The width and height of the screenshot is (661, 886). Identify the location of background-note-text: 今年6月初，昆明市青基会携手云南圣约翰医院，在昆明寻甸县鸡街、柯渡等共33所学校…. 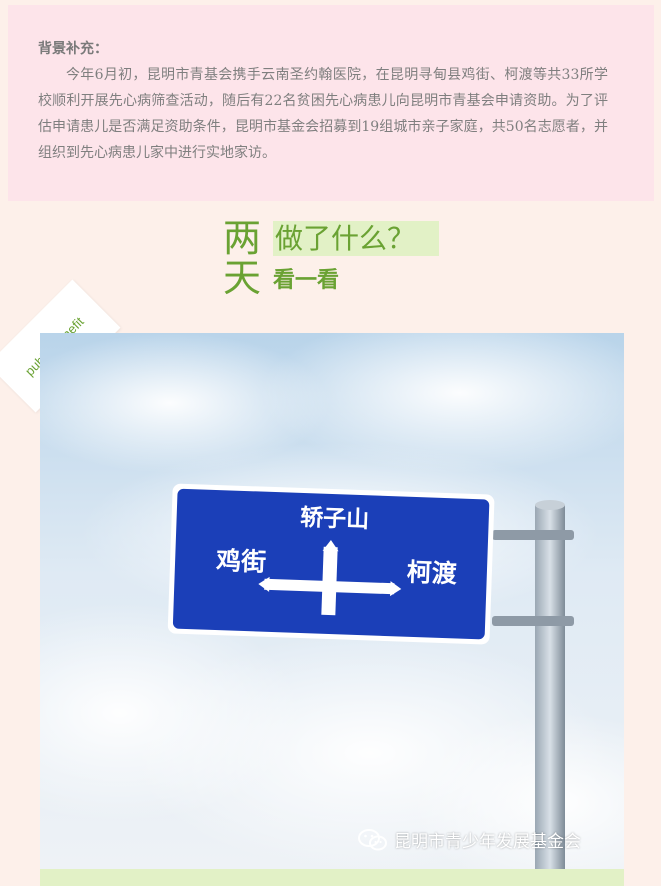
(323, 114).